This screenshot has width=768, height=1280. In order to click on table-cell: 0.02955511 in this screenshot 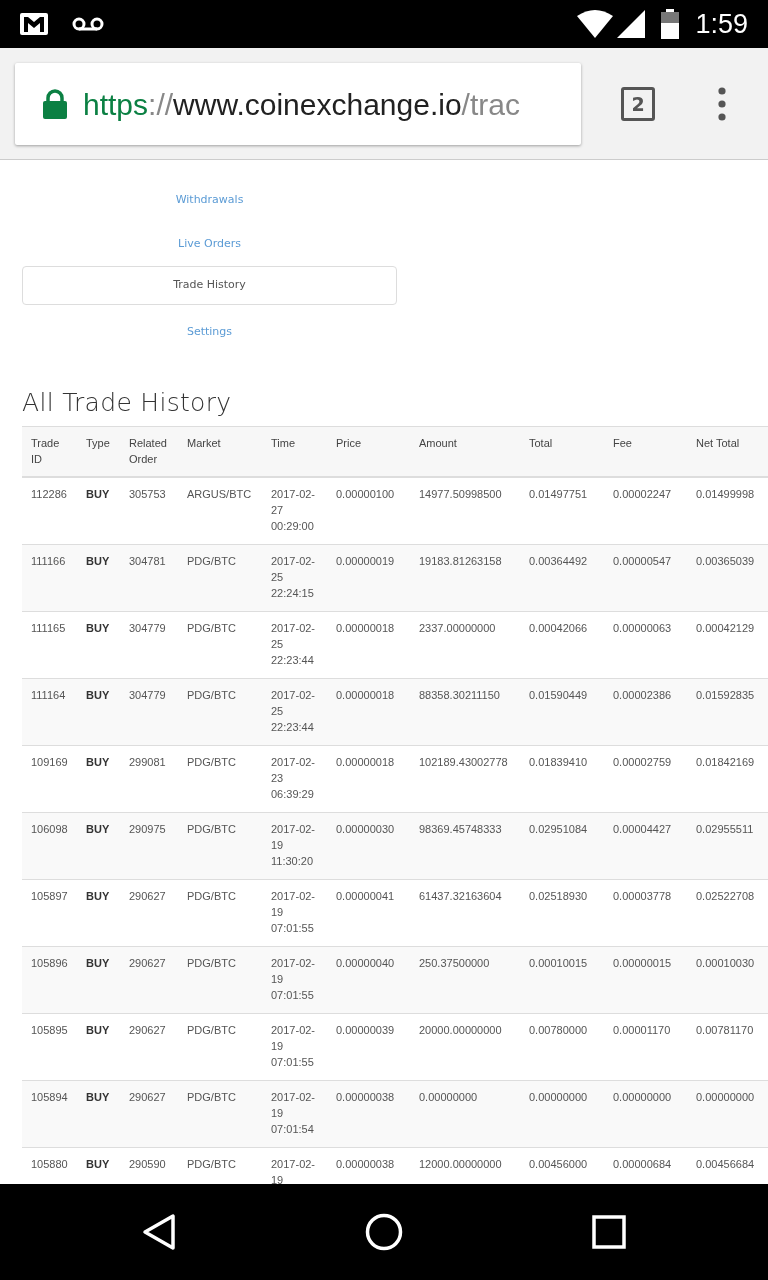, I will do `click(727, 846)`.